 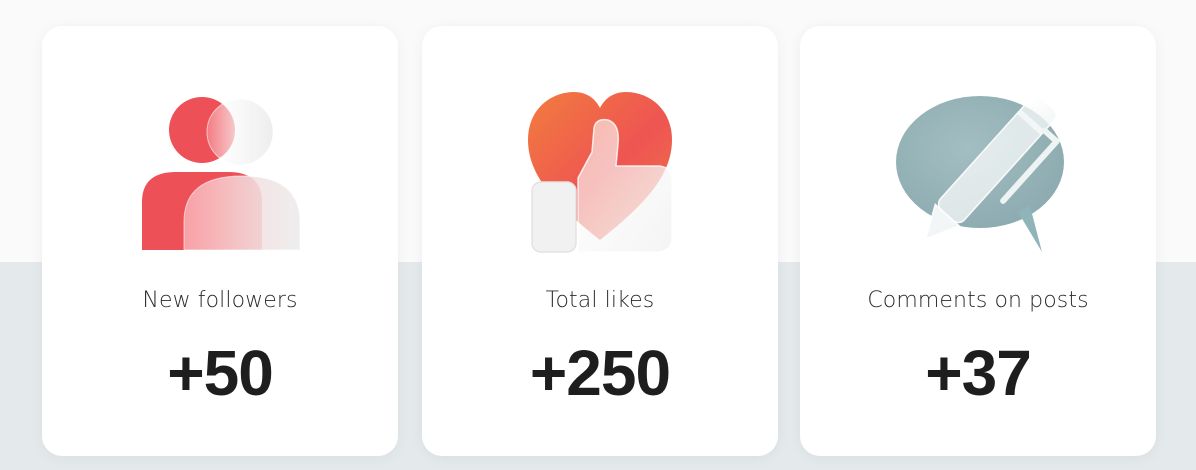 I want to click on comment-pen-icon, so click(x=978, y=162).